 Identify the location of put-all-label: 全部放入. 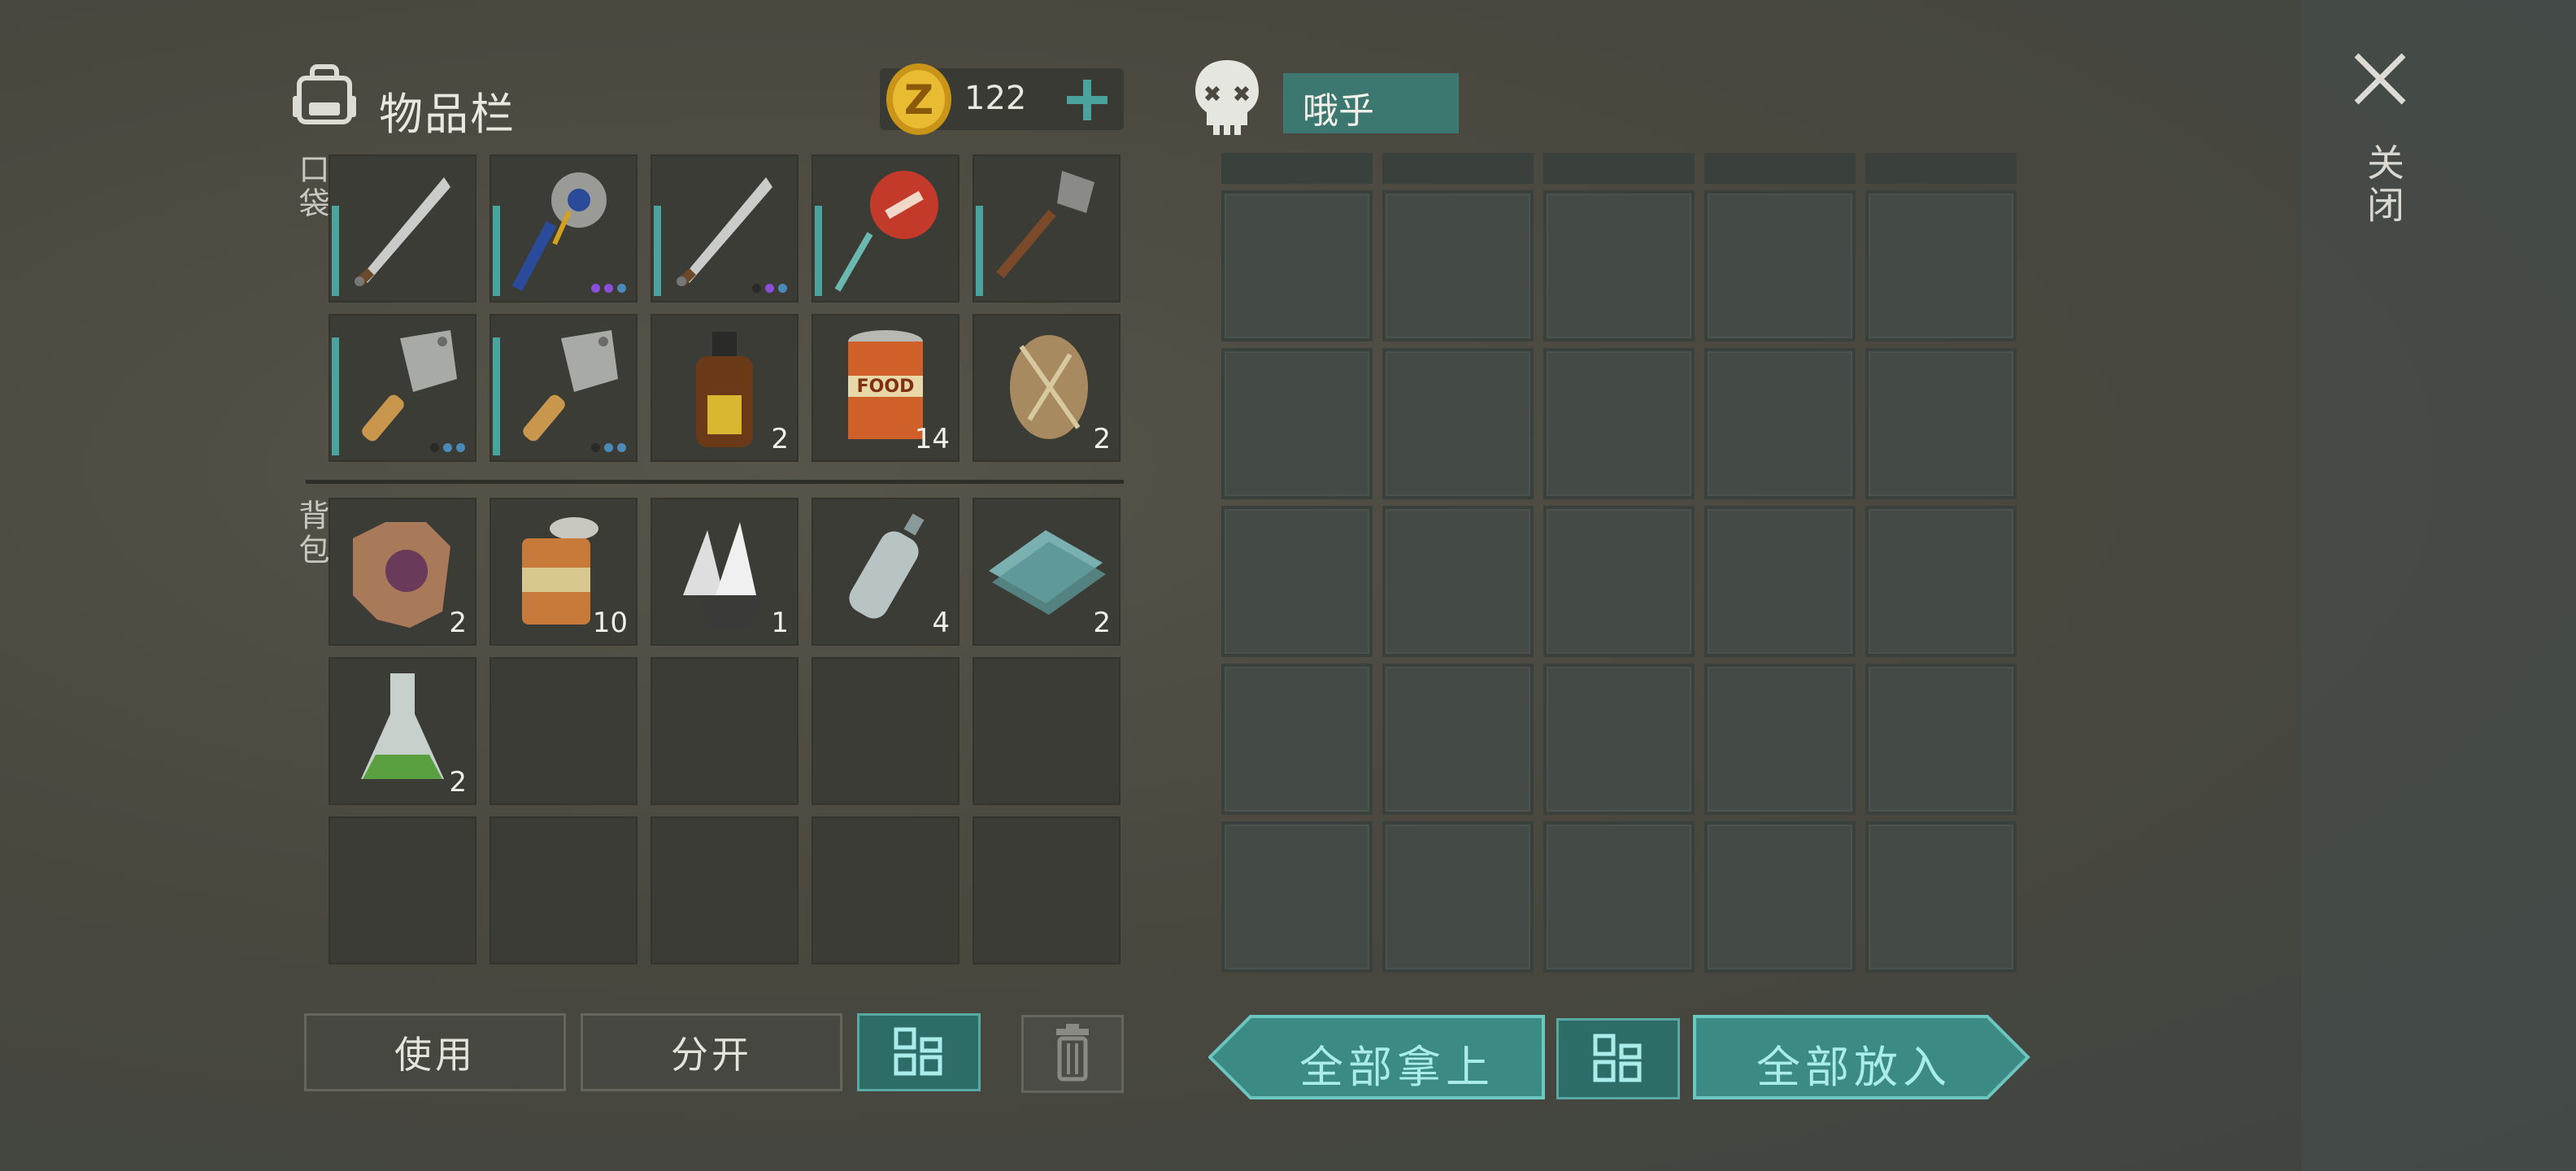
(1854, 1067).